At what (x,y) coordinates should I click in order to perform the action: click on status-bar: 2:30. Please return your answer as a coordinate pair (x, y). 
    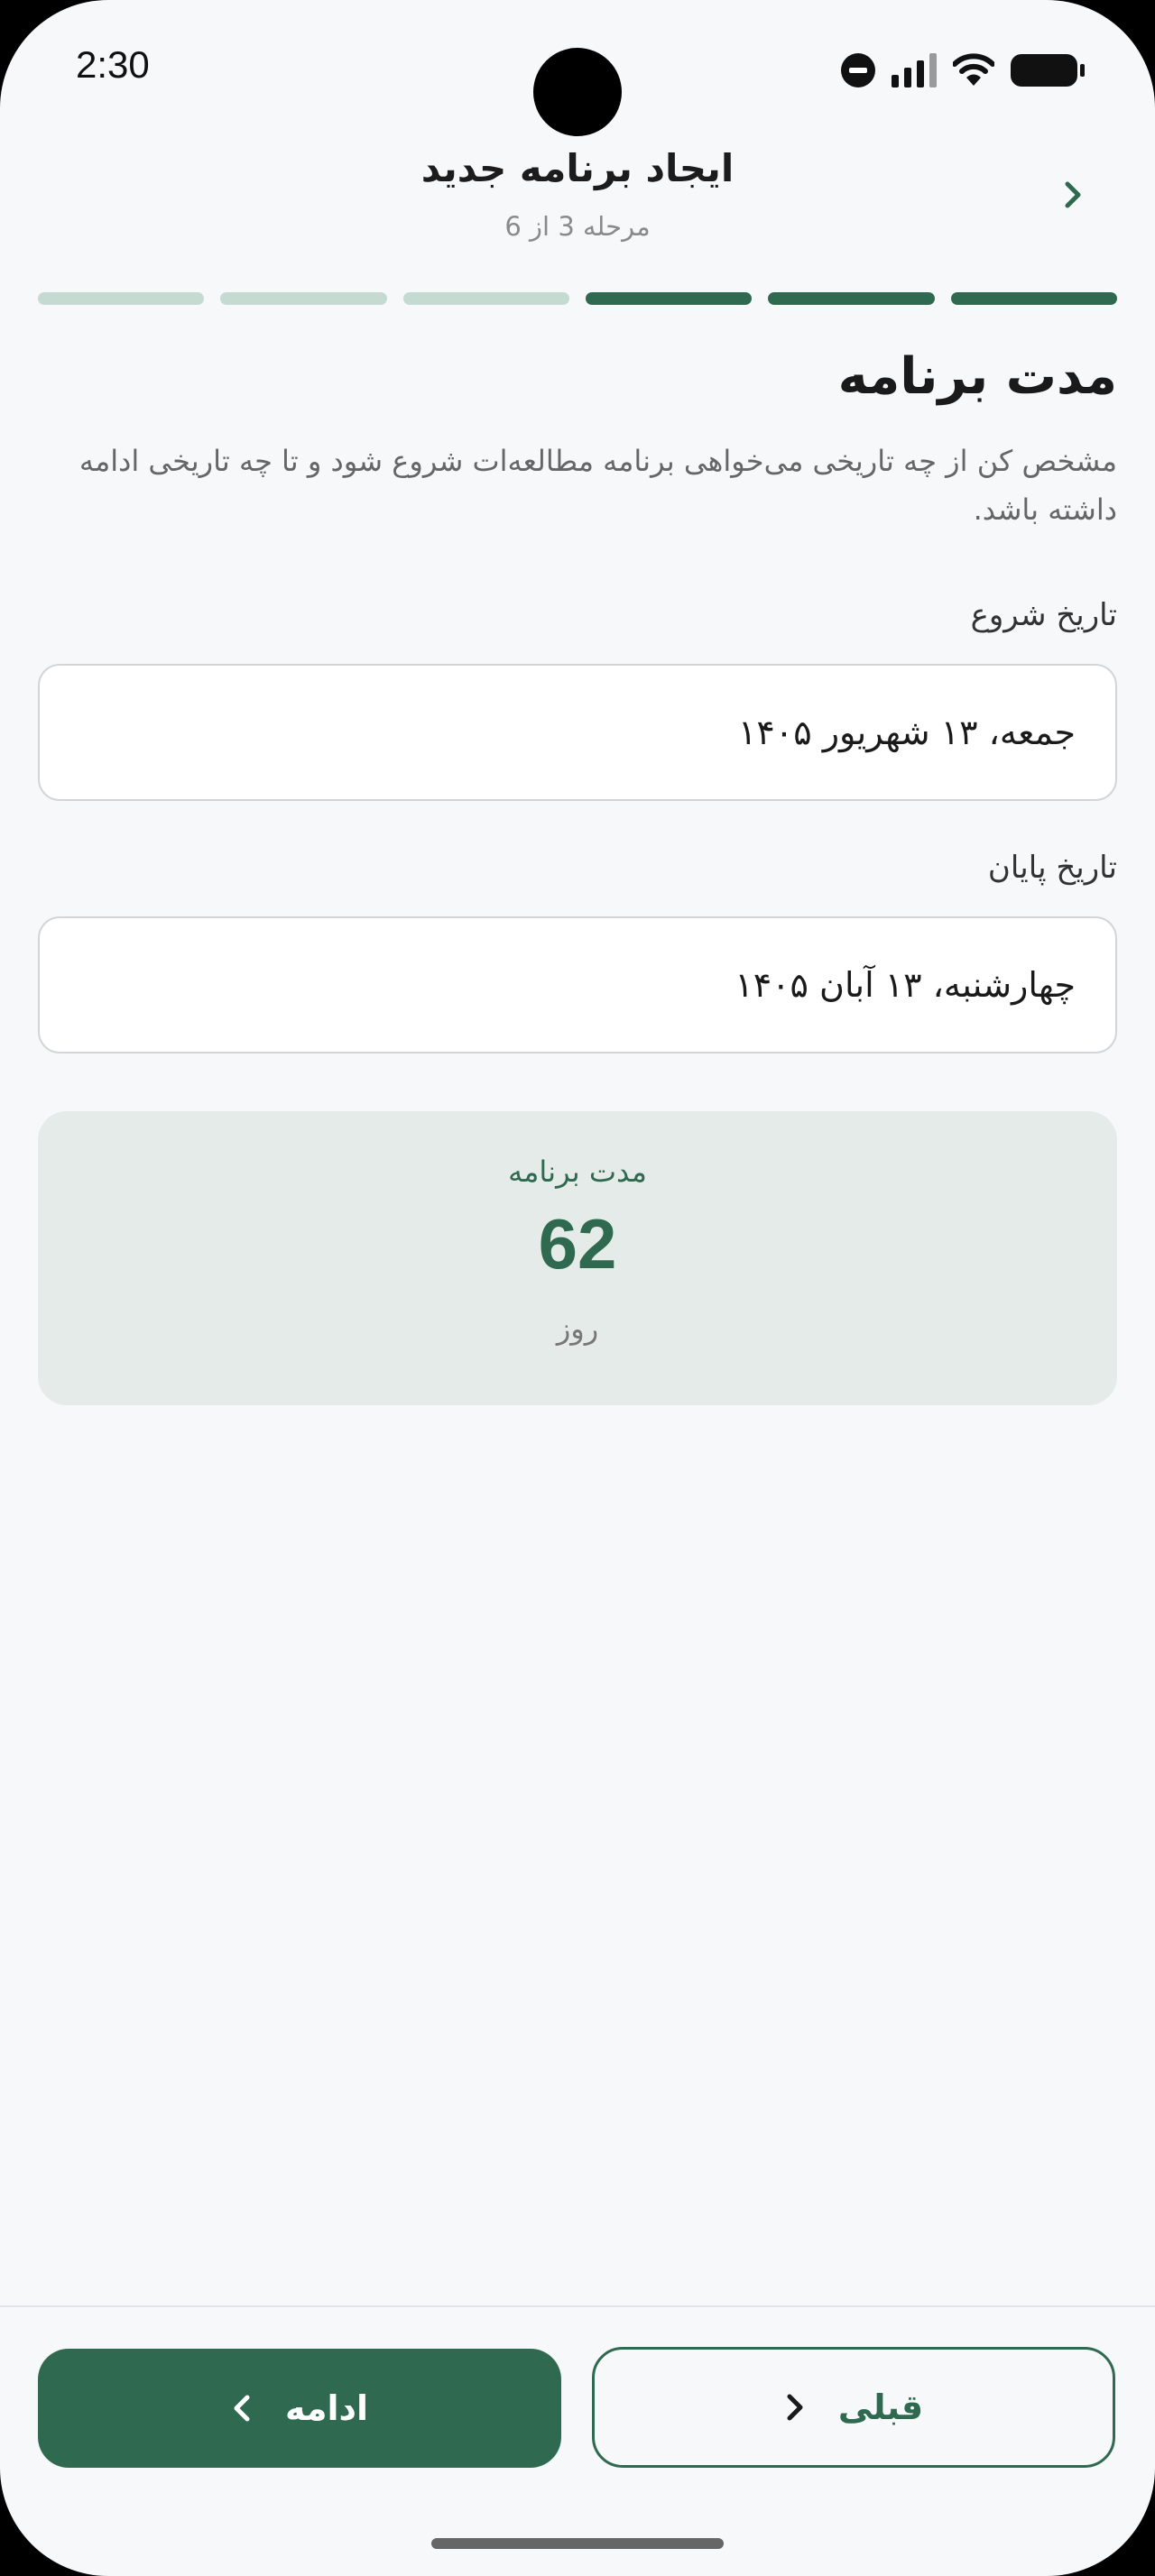
    Looking at the image, I should click on (577, 68).